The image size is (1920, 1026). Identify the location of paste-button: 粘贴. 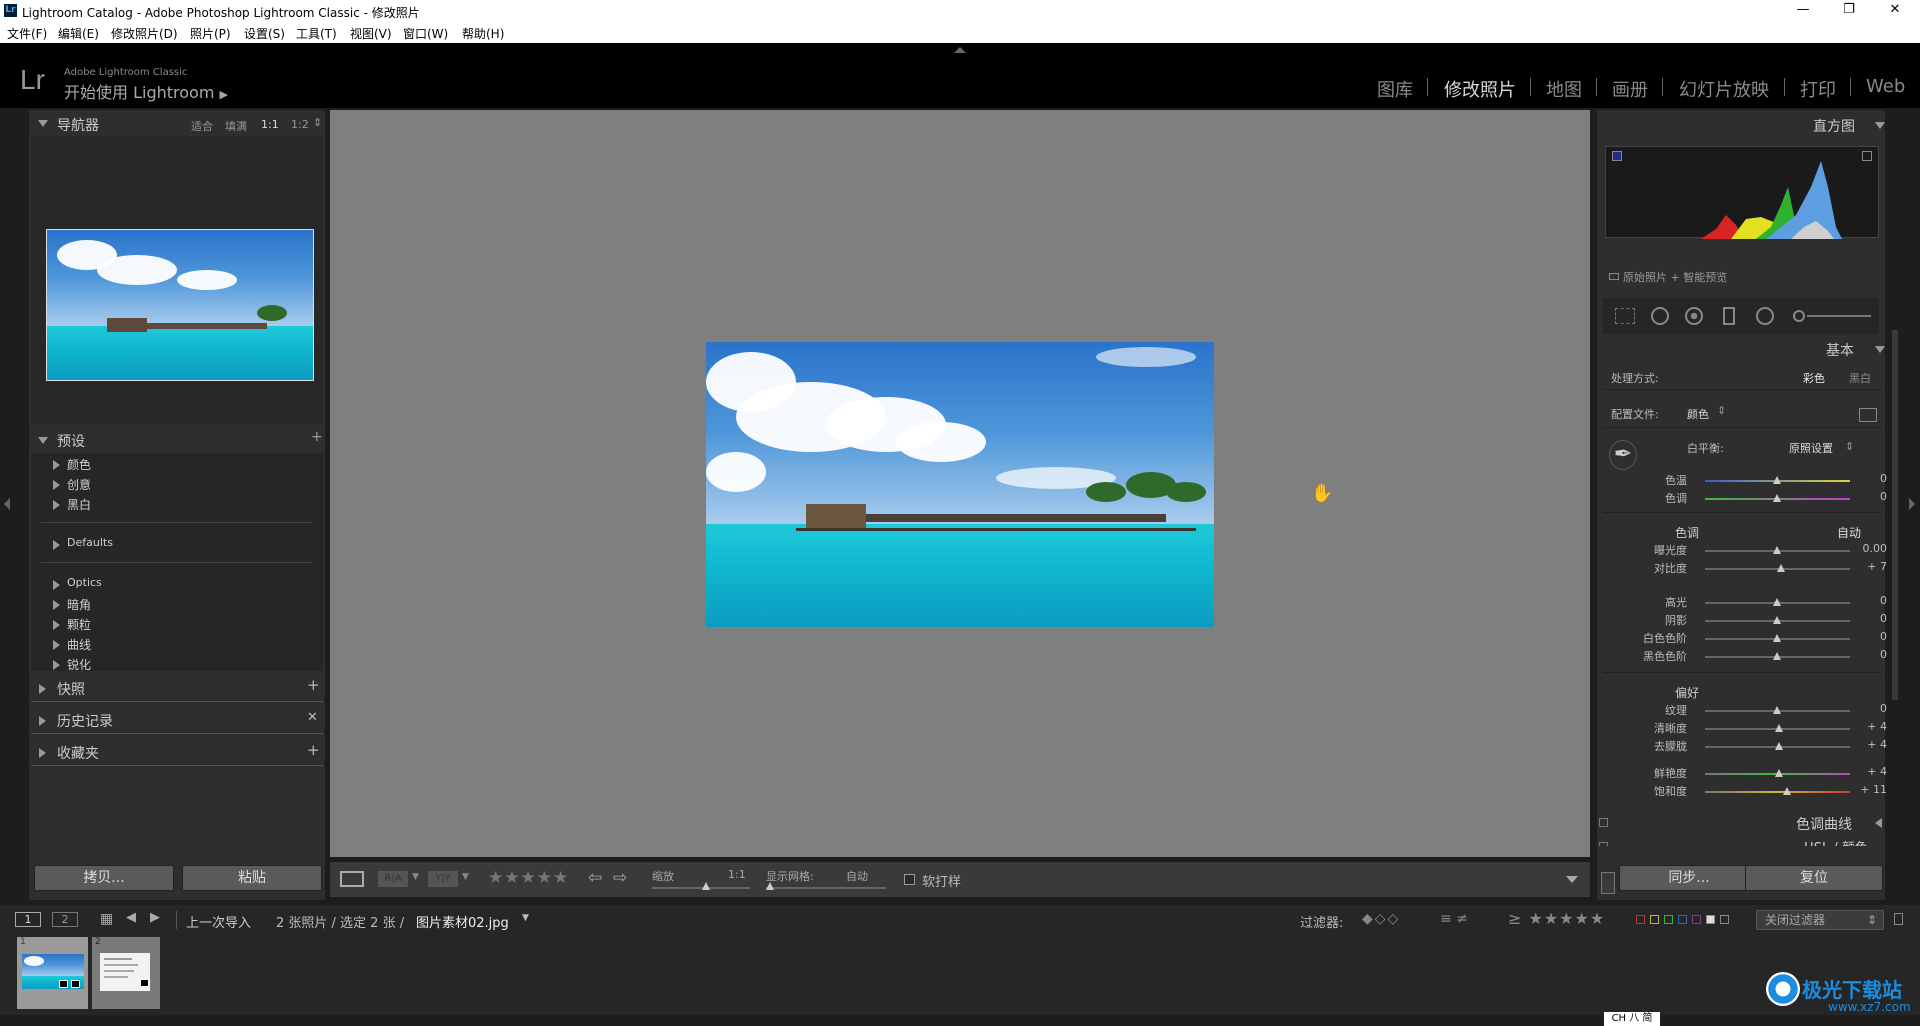
(252, 878).